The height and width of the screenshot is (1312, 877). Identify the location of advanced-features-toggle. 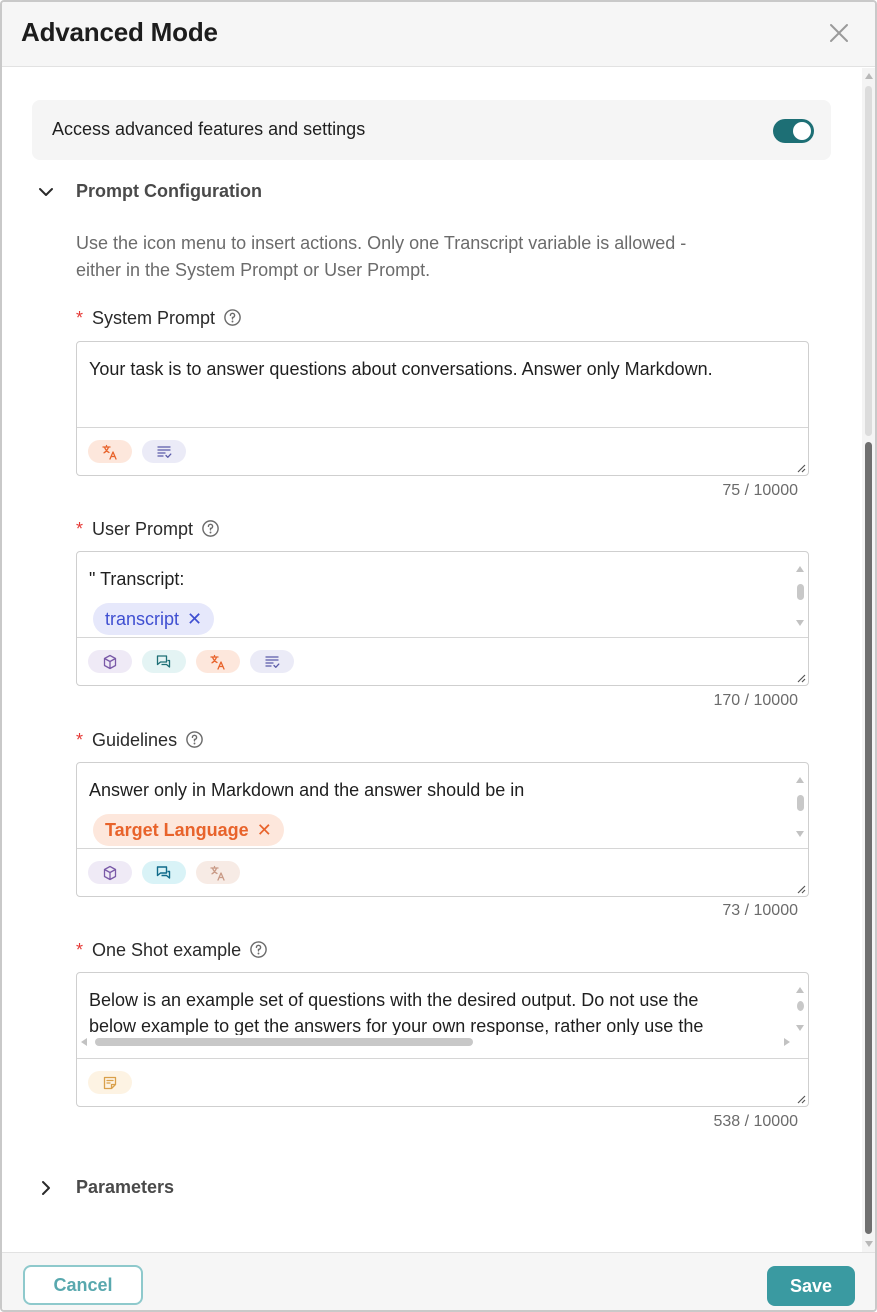
(793, 131).